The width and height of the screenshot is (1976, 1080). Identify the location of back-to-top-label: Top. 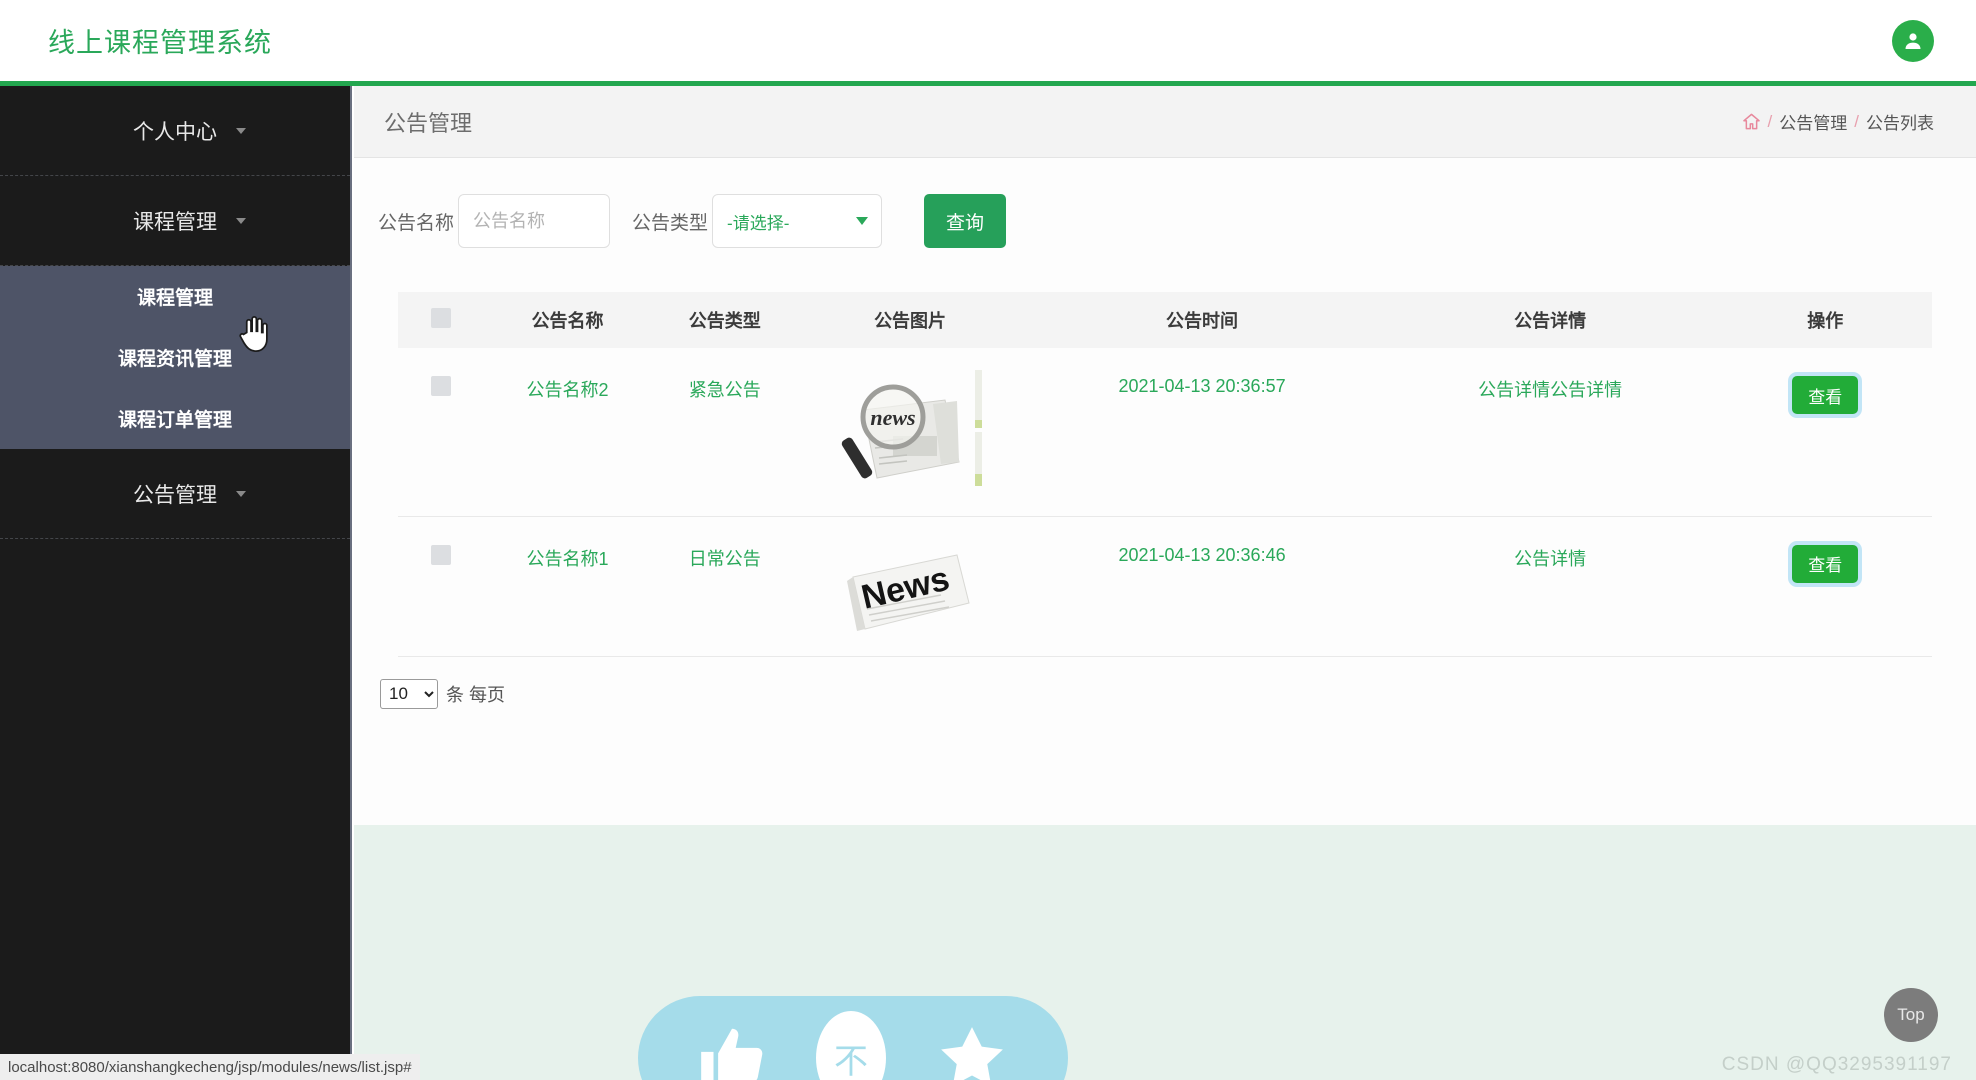
(1911, 1014).